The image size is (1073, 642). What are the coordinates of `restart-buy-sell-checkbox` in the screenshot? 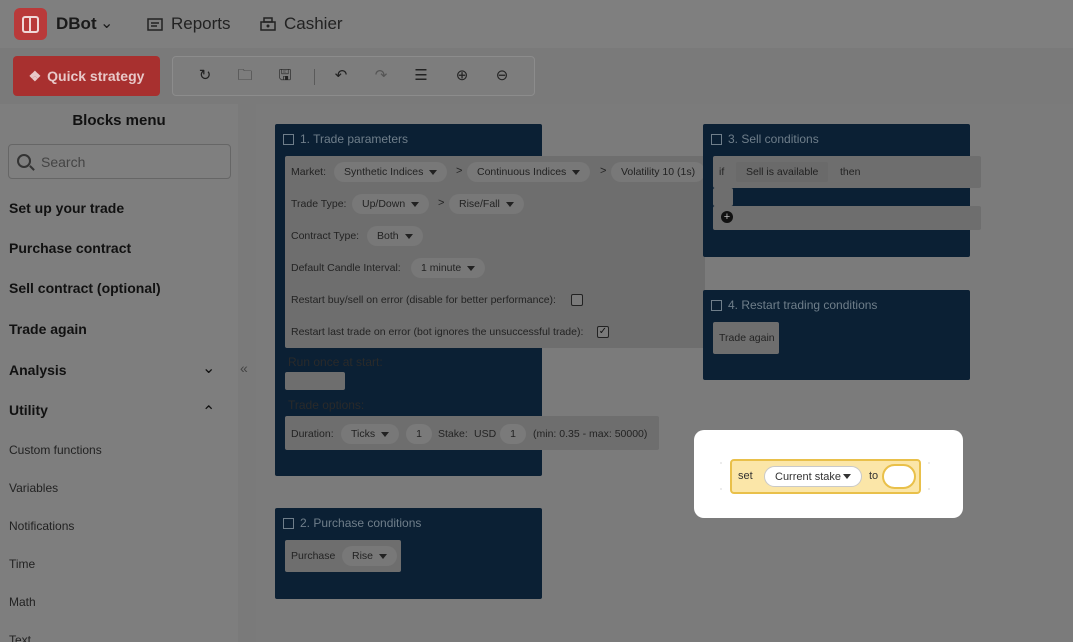 It's located at (577, 300).